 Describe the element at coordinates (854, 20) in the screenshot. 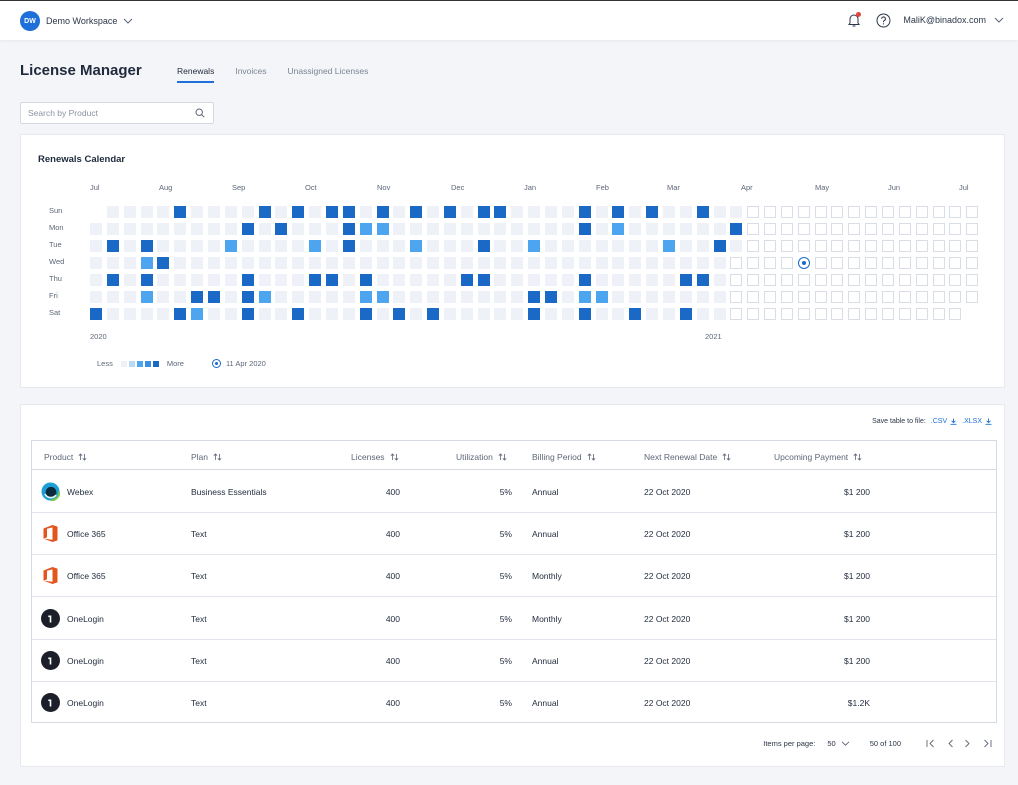

I see `notifications-button` at that location.